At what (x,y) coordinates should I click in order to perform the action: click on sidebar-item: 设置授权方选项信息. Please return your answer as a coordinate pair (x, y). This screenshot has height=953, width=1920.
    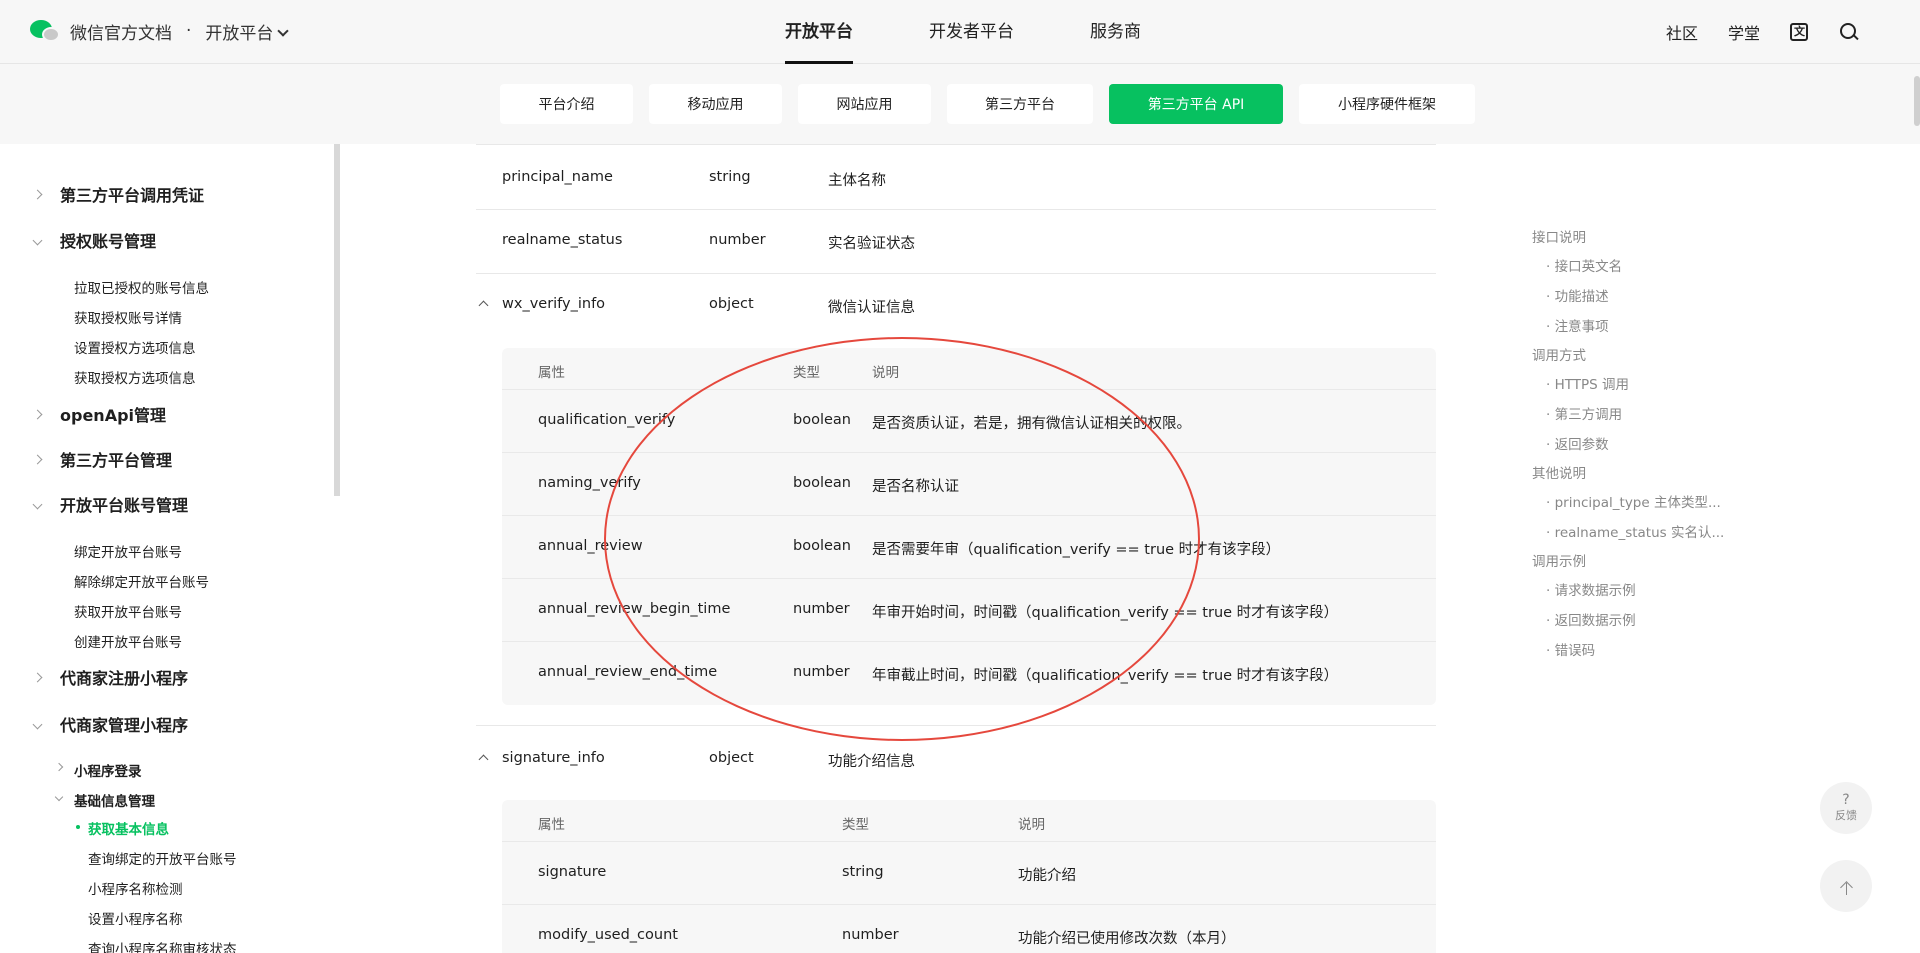
    Looking at the image, I should click on (135, 347).